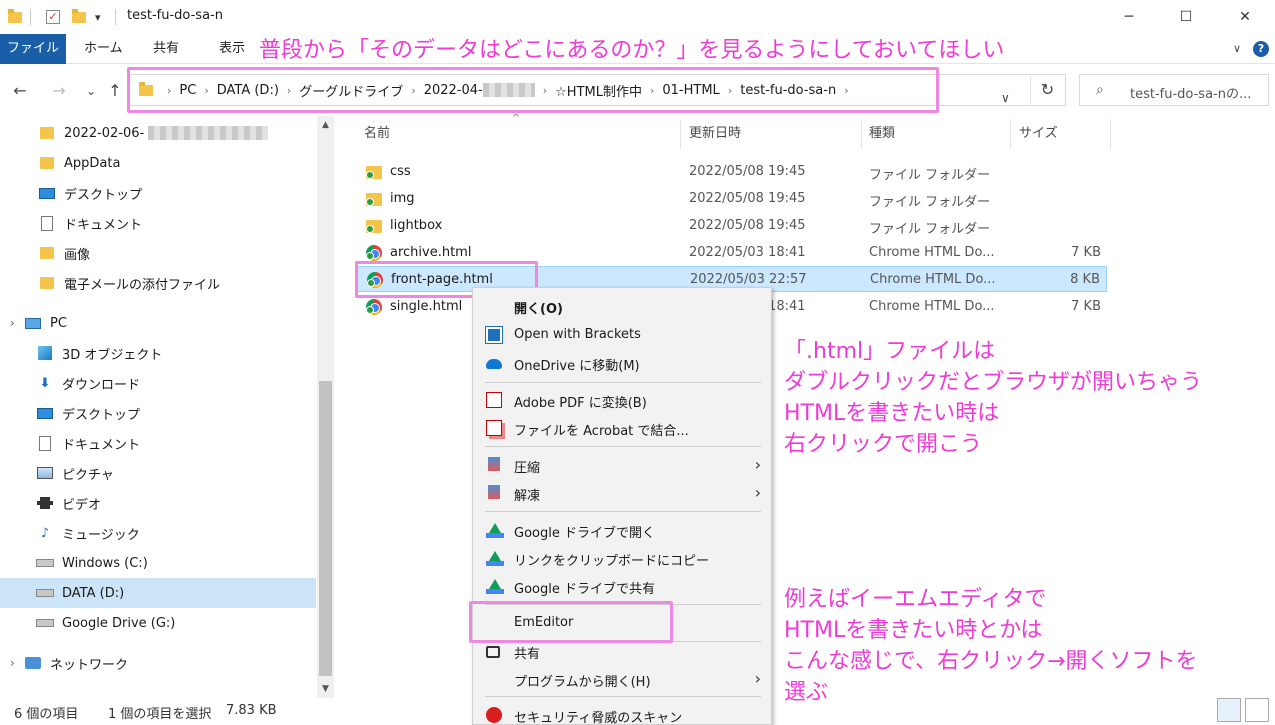 The width and height of the screenshot is (1275, 725). Describe the element at coordinates (158, 193) in the screenshot. I see `sidebar-item-desktop: デスクトップ` at that location.